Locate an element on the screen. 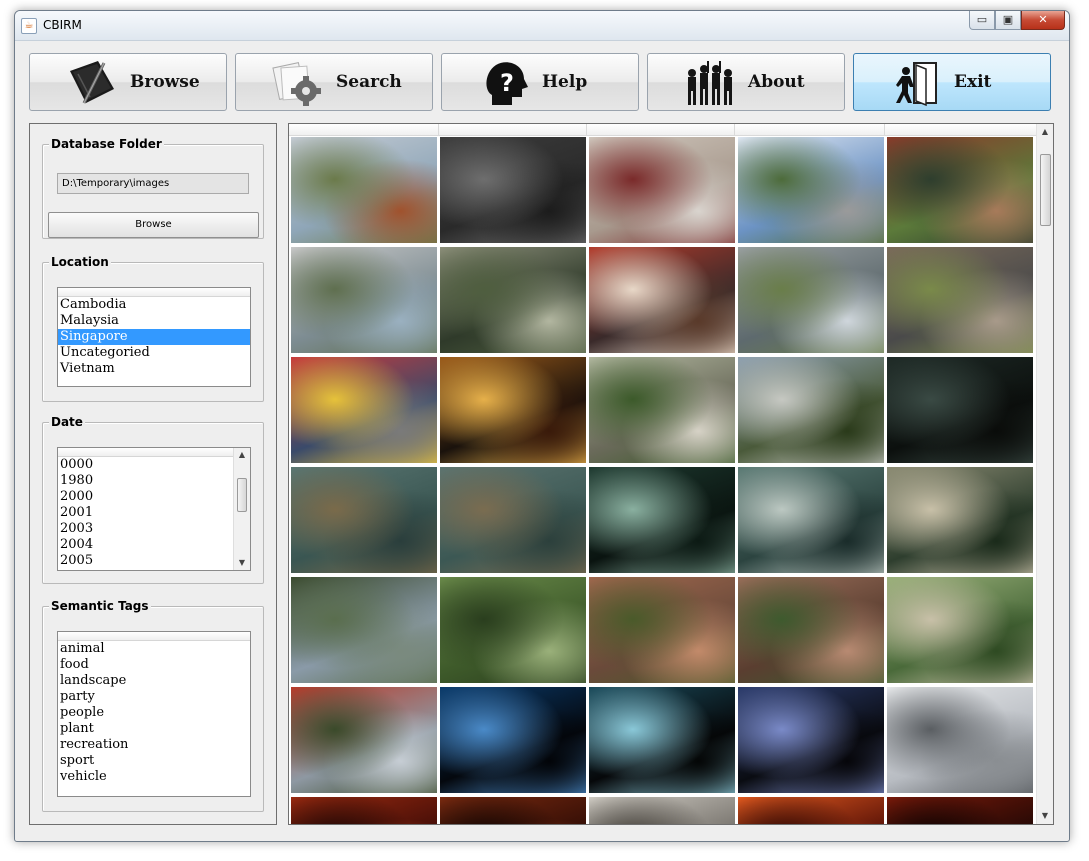  head-question-icon: ? is located at coordinates (504, 83).